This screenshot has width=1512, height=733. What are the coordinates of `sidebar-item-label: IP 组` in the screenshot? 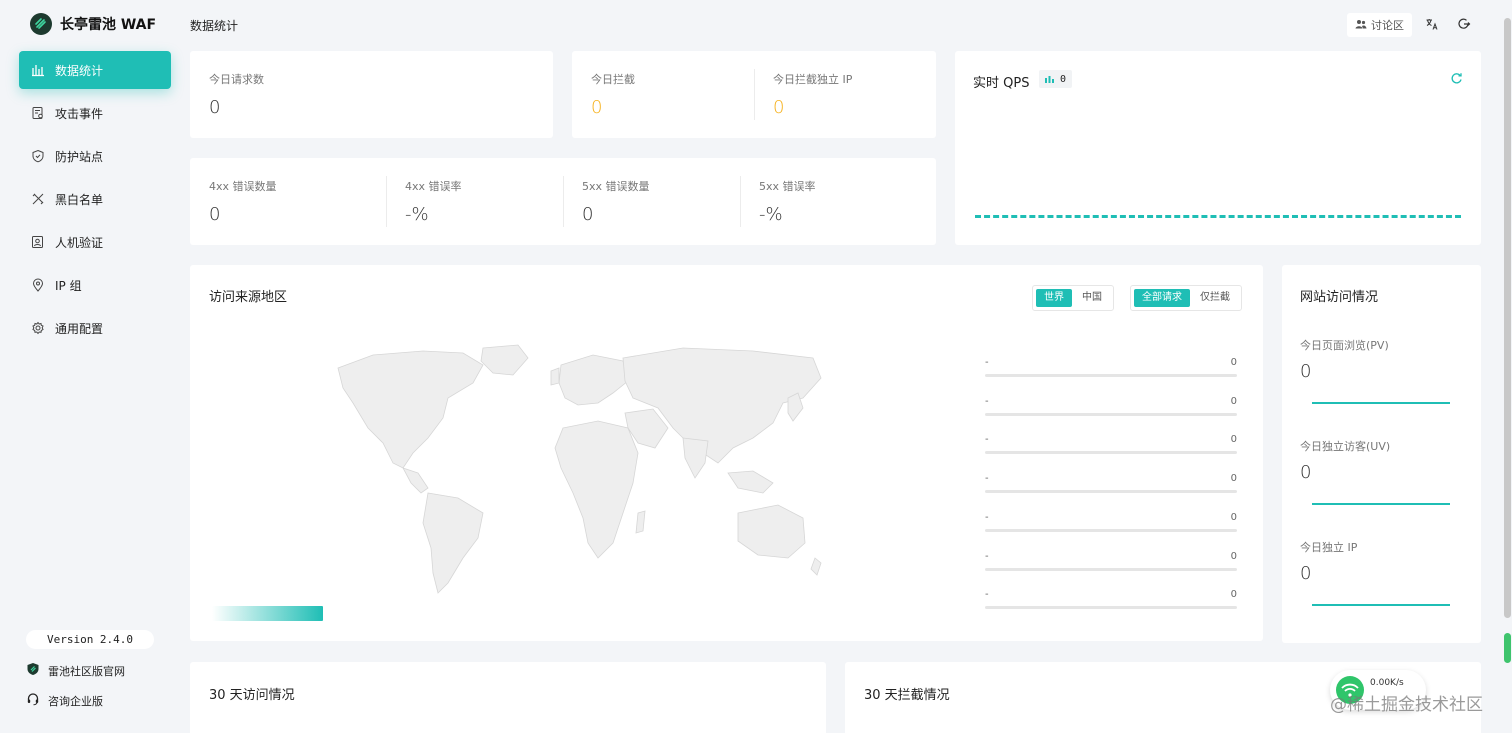 It's located at (68, 285).